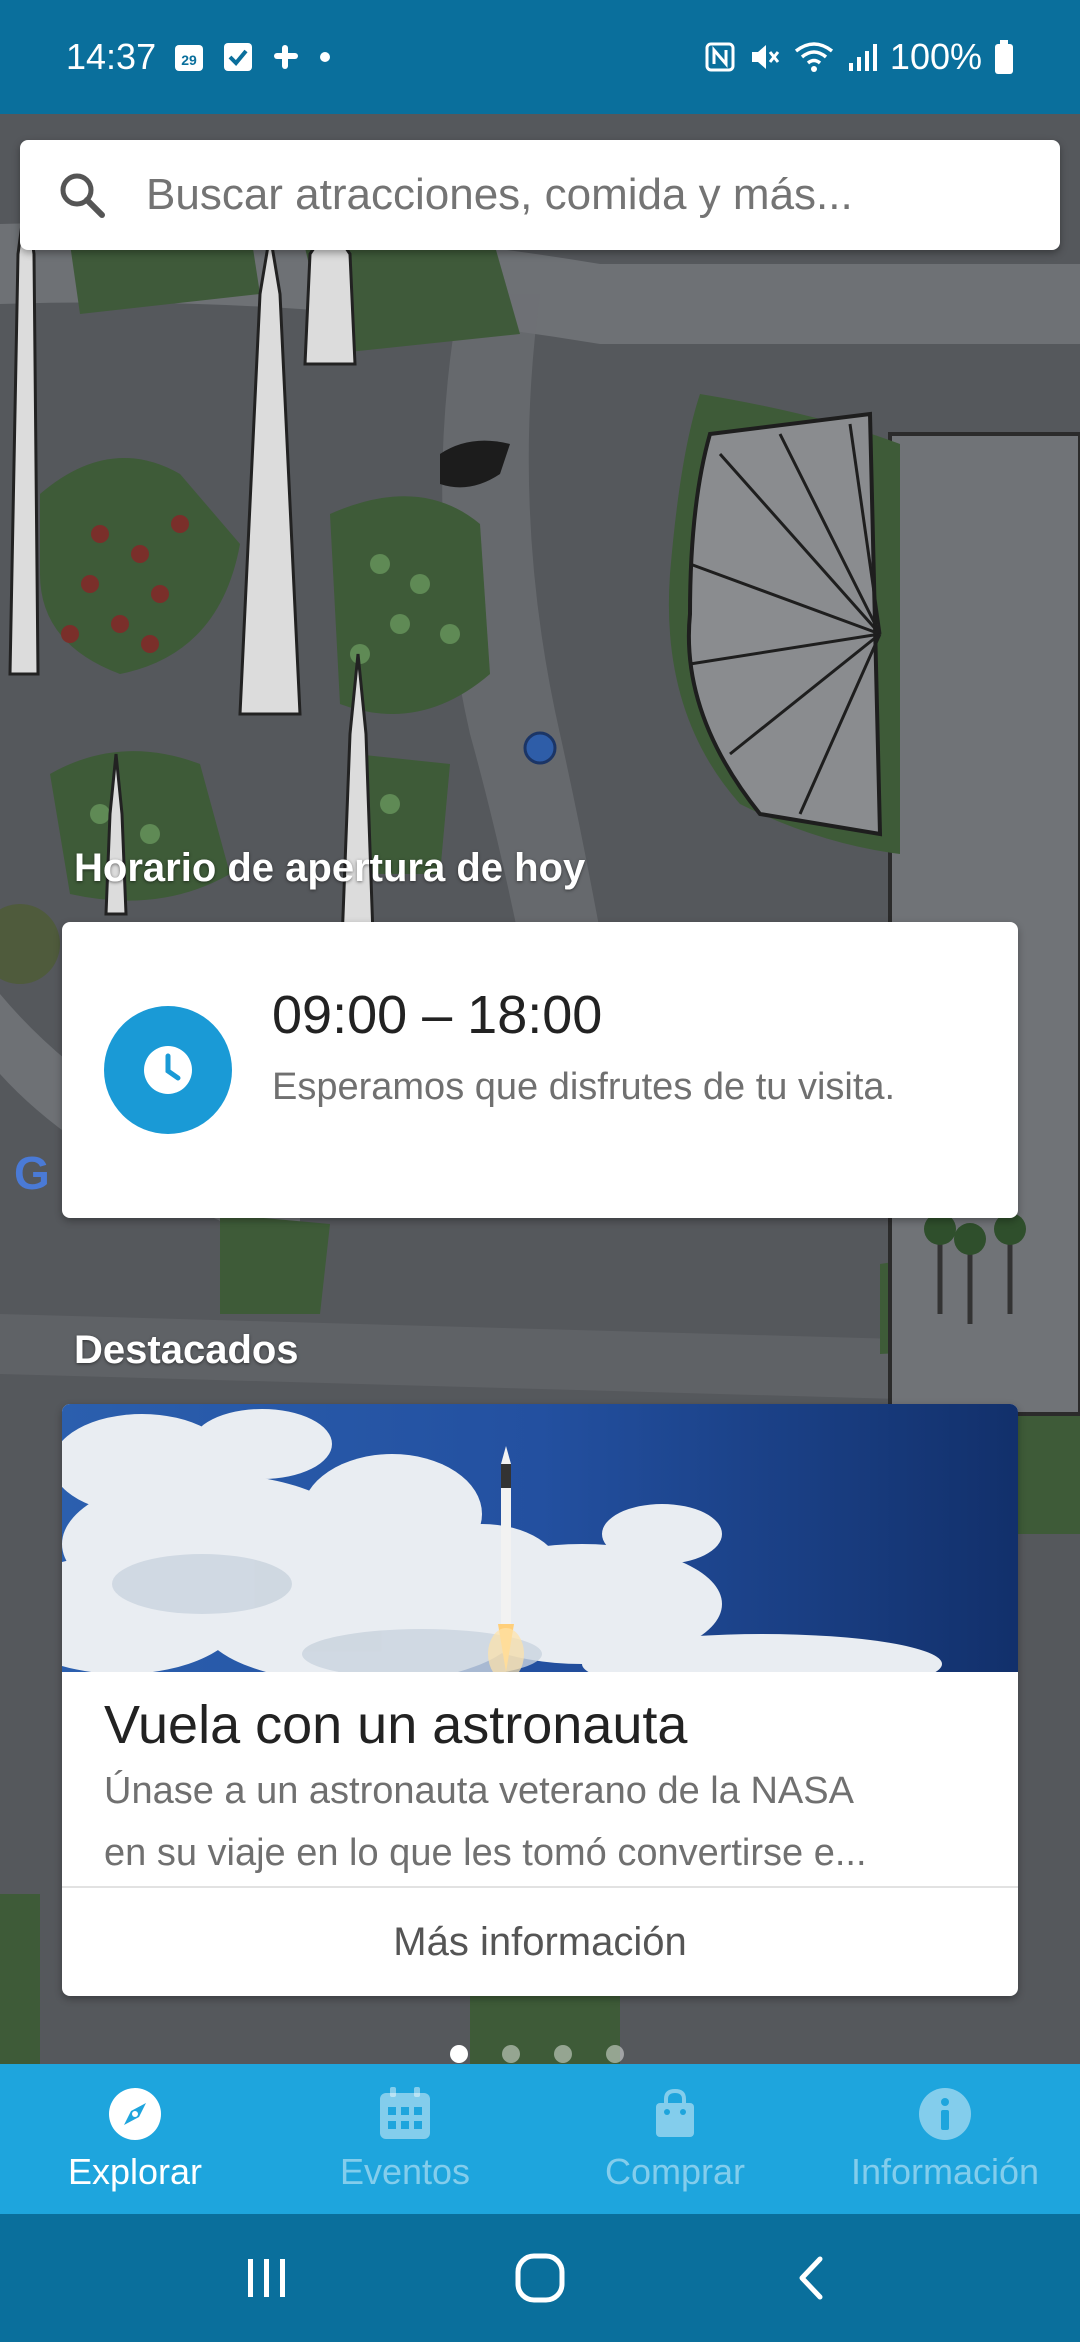 The width and height of the screenshot is (1080, 2342). What do you see at coordinates (238, 57) in the screenshot?
I see `checkbox-notification-icon` at bounding box center [238, 57].